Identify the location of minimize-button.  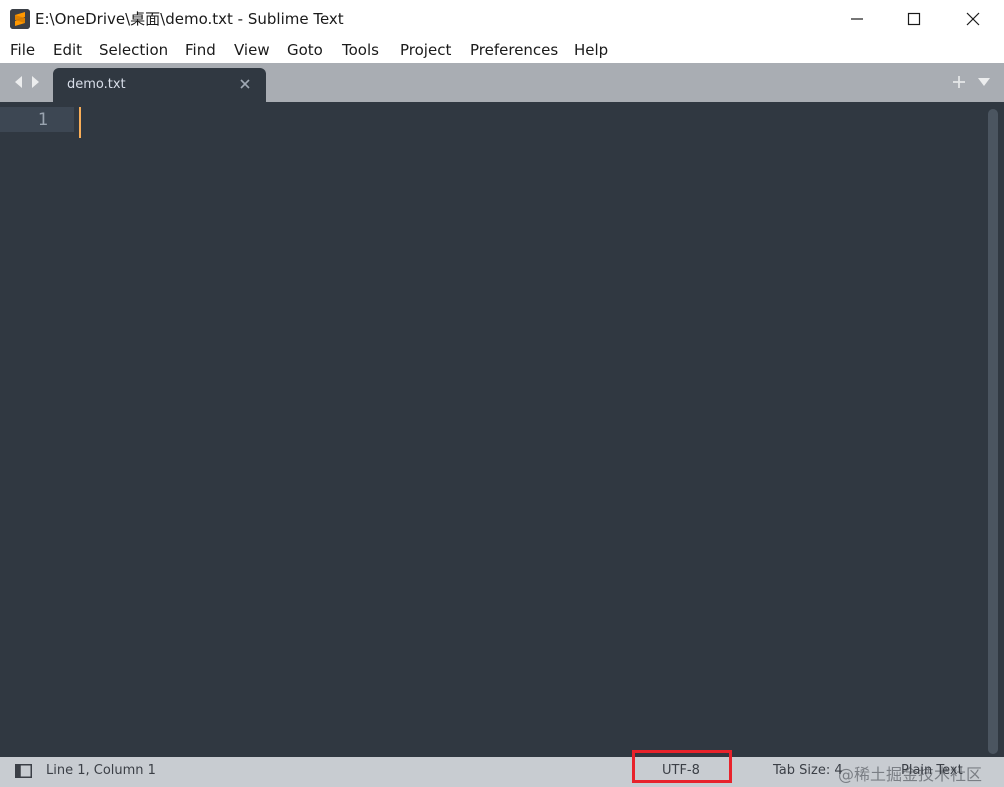
(857, 19).